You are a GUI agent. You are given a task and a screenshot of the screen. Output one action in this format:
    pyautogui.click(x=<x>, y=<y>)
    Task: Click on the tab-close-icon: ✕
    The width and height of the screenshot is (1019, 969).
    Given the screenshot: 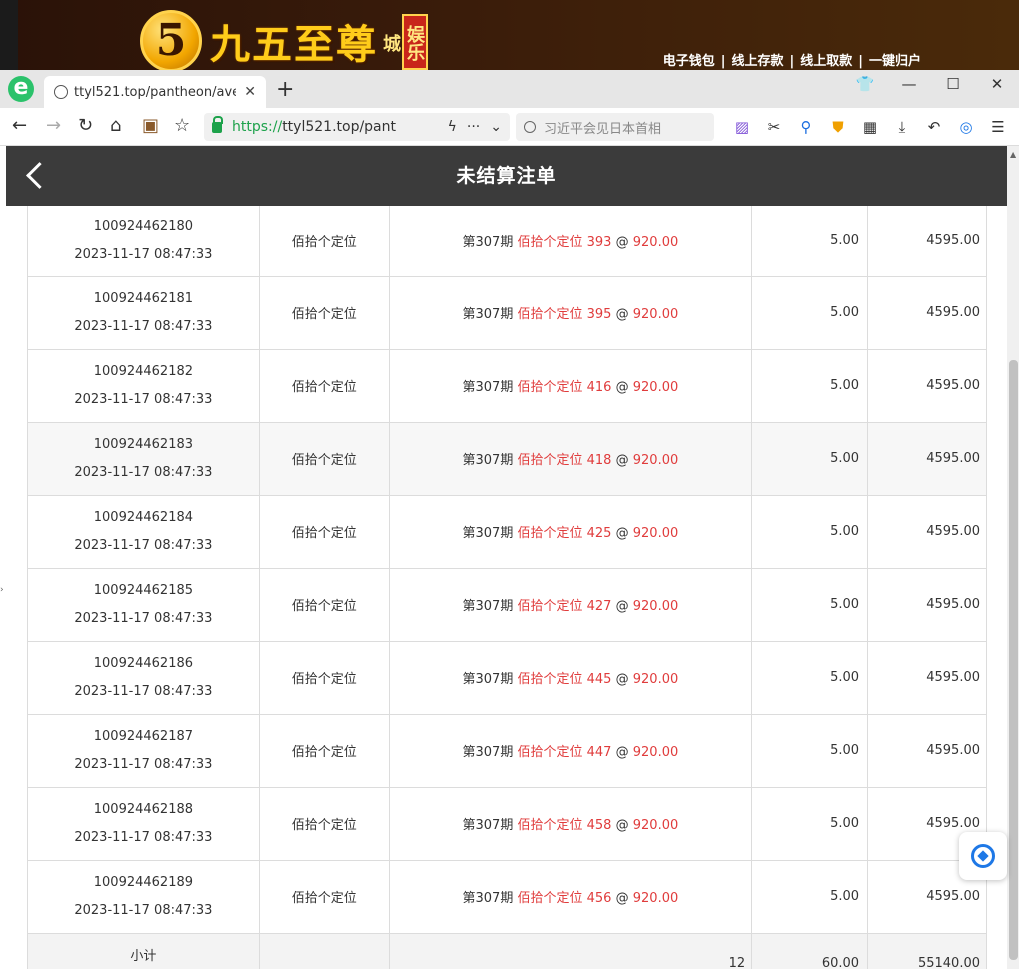 What is the action you would take?
    pyautogui.click(x=250, y=92)
    